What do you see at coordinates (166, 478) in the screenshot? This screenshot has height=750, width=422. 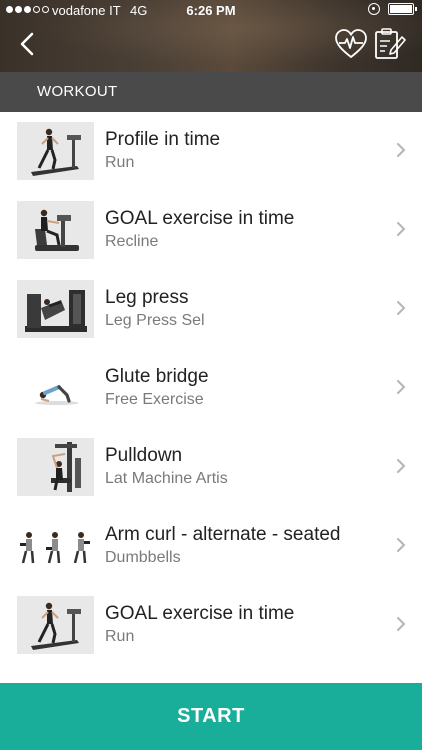 I see `exercise-subtitle: Lat Machine Artis` at bounding box center [166, 478].